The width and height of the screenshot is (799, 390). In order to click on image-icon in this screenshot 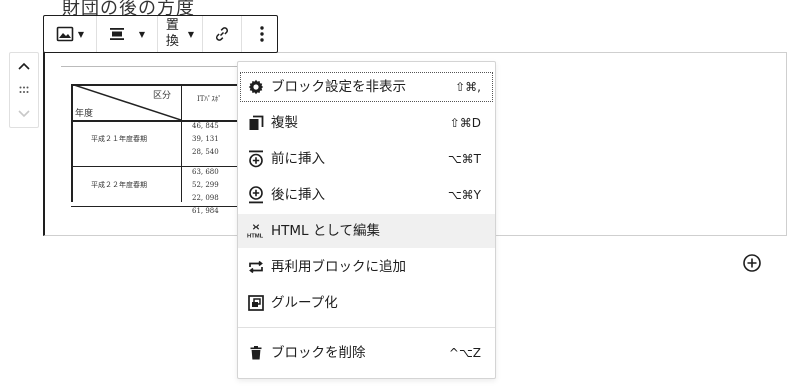, I will do `click(65, 34)`.